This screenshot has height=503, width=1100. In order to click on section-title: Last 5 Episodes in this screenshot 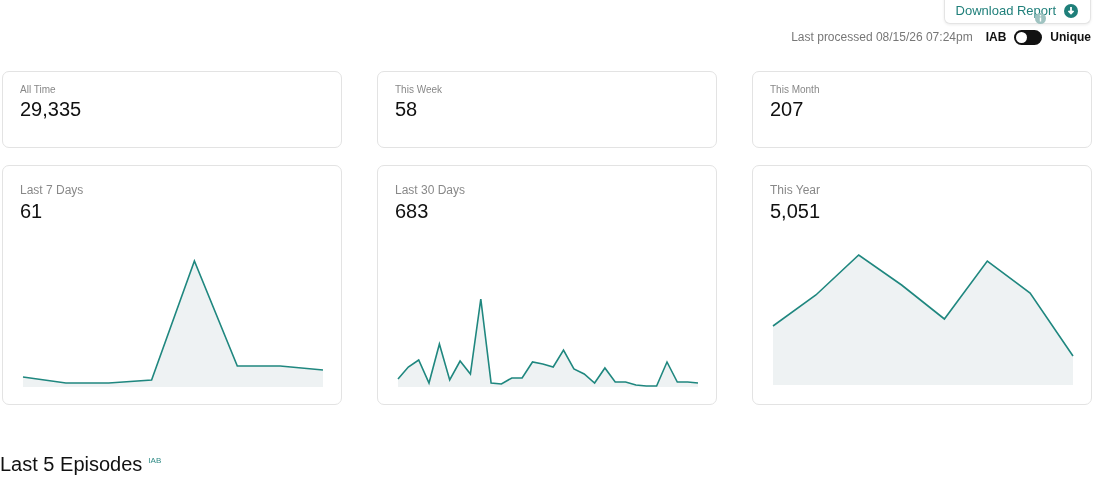, I will do `click(71, 464)`.